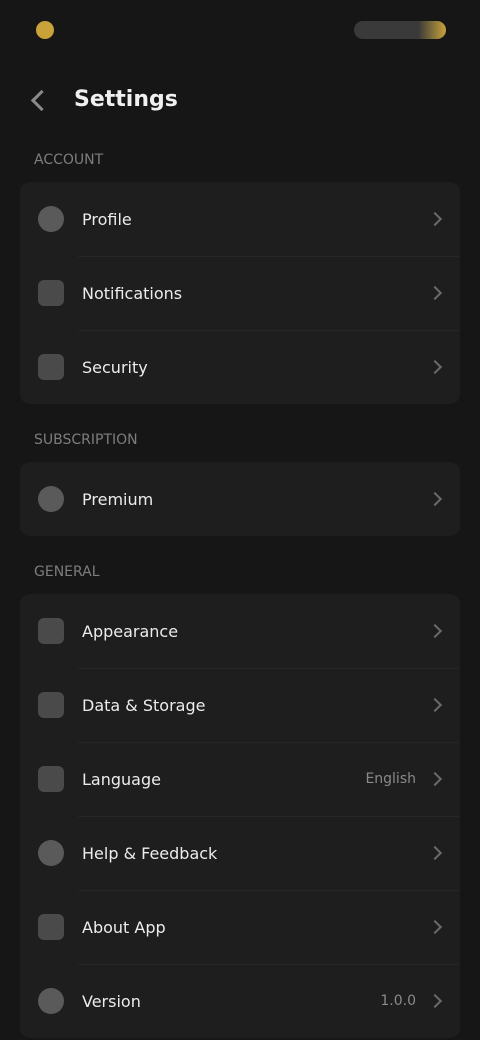 The image size is (480, 1040). I want to click on settings-row-profile: Profile, so click(240, 219).